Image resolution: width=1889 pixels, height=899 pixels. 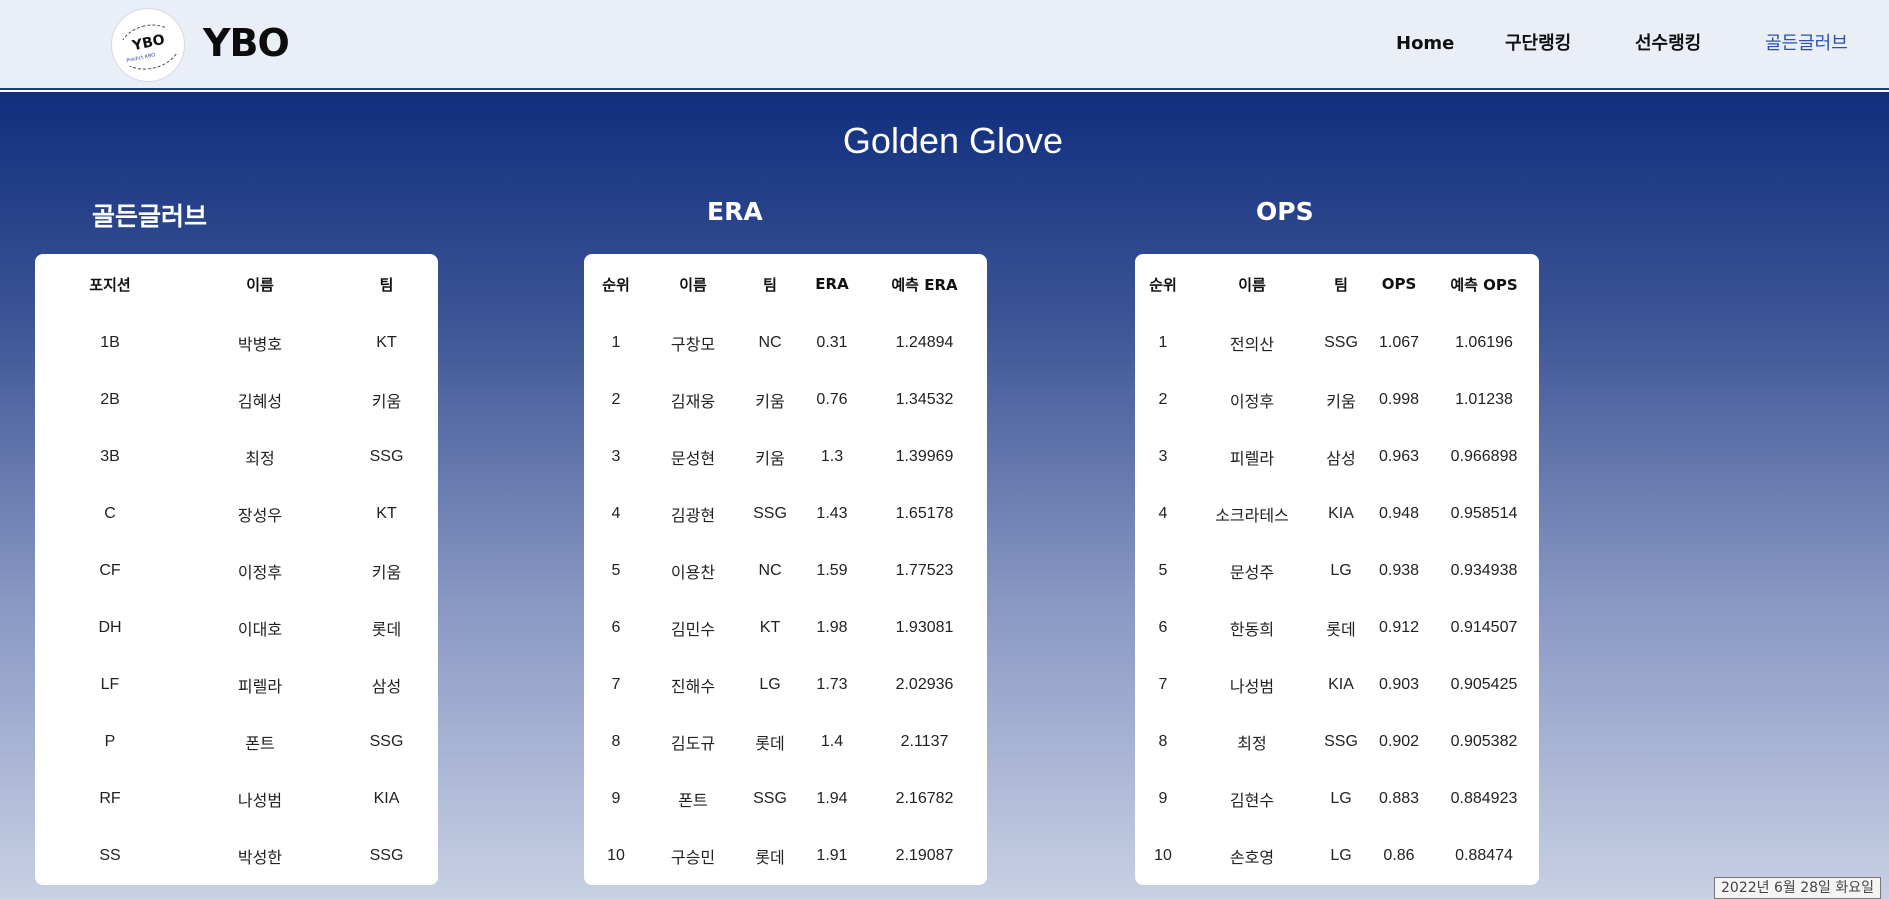 I want to click on table-row: 1 전의산 SSG 1.067 1.06196, so click(x=1337, y=342).